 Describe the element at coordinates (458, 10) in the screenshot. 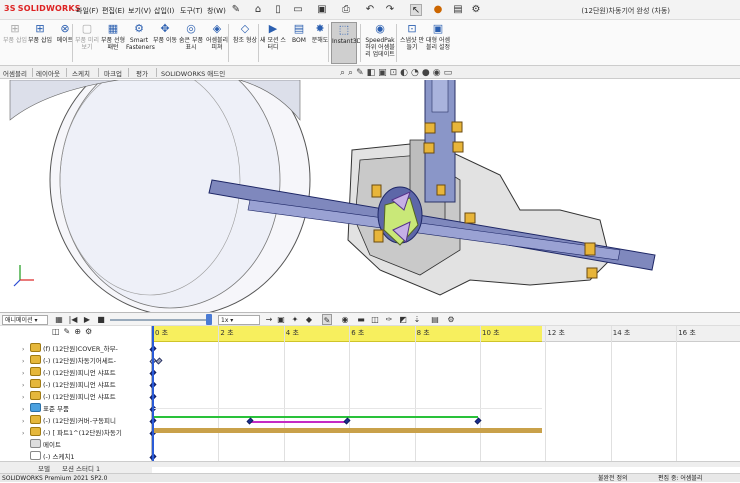

I see `file-properties-icon: ▤` at that location.